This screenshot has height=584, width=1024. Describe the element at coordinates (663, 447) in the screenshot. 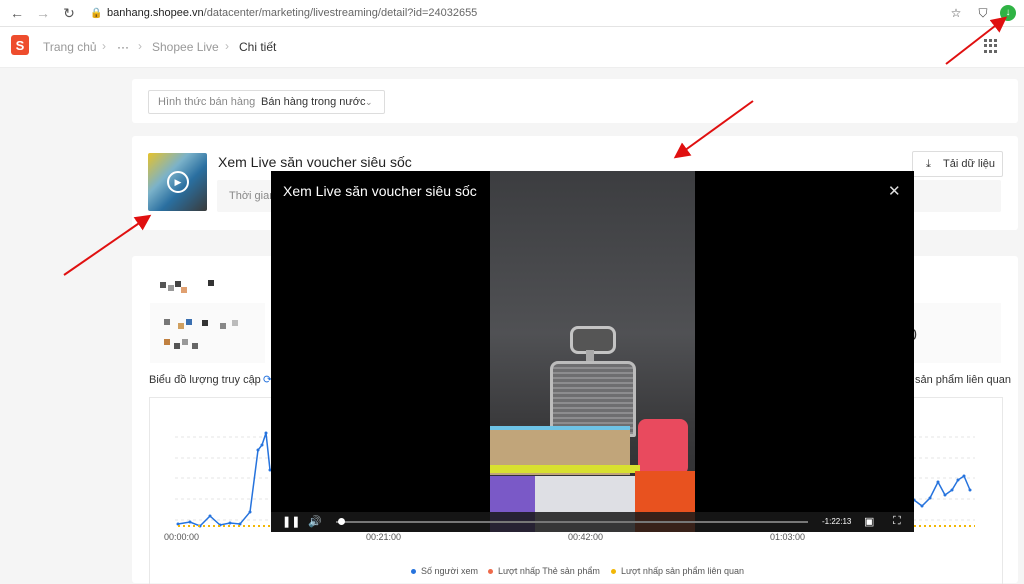

I see `scene-pink-roll` at that location.